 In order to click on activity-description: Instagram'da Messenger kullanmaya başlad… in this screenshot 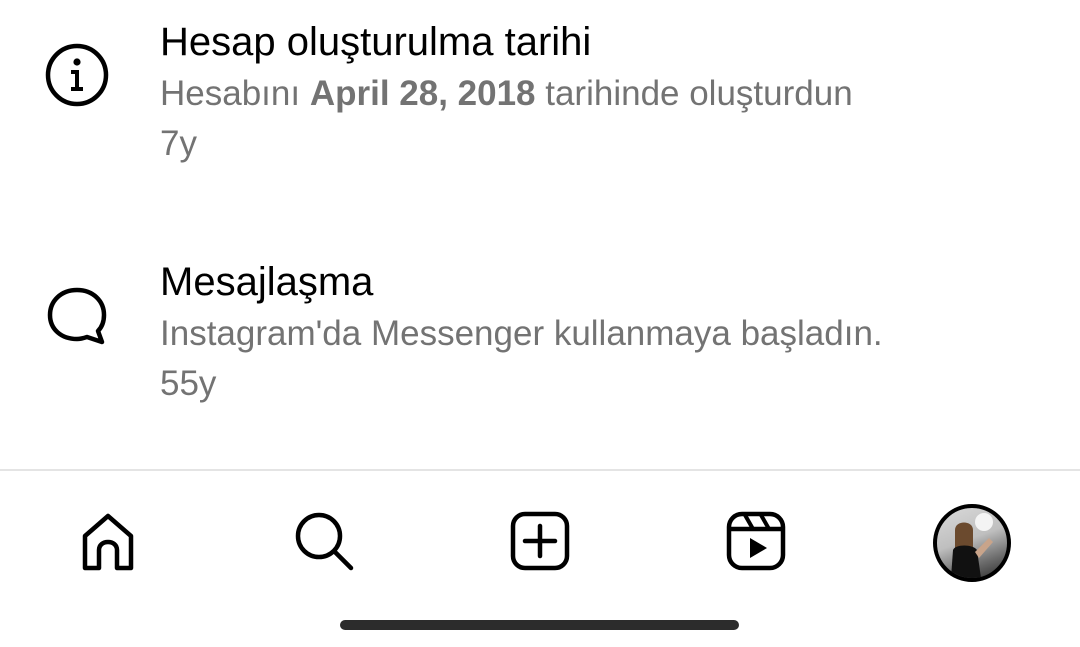, I will do `click(521, 333)`.